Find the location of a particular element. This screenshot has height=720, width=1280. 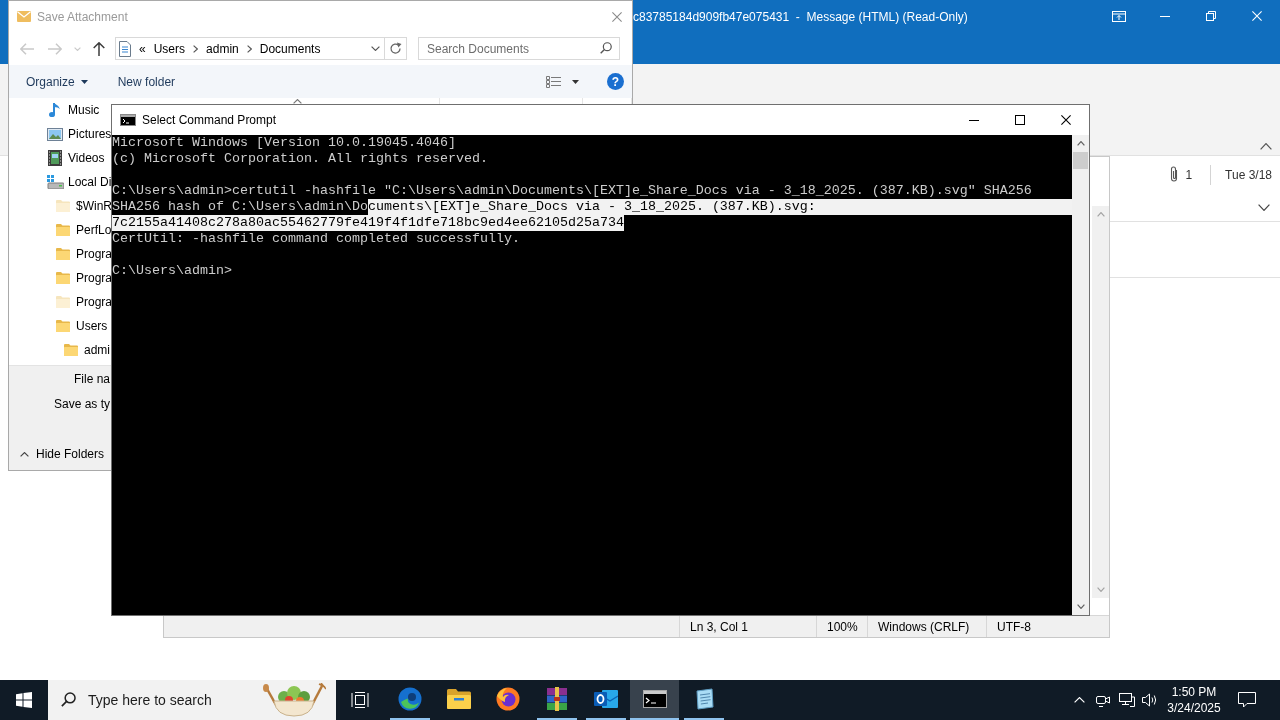

envelope-icon is located at coordinates (24, 16).